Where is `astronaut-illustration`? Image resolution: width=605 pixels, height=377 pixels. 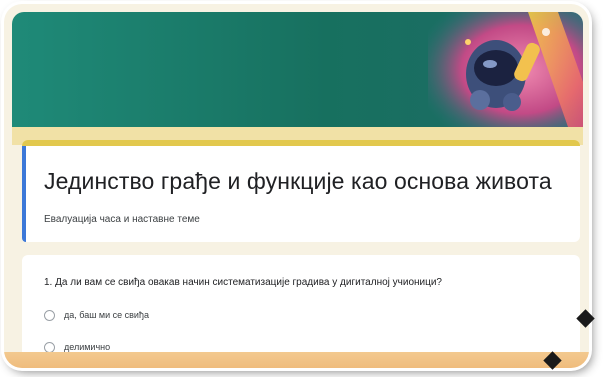 astronaut-illustration is located at coordinates (505, 69).